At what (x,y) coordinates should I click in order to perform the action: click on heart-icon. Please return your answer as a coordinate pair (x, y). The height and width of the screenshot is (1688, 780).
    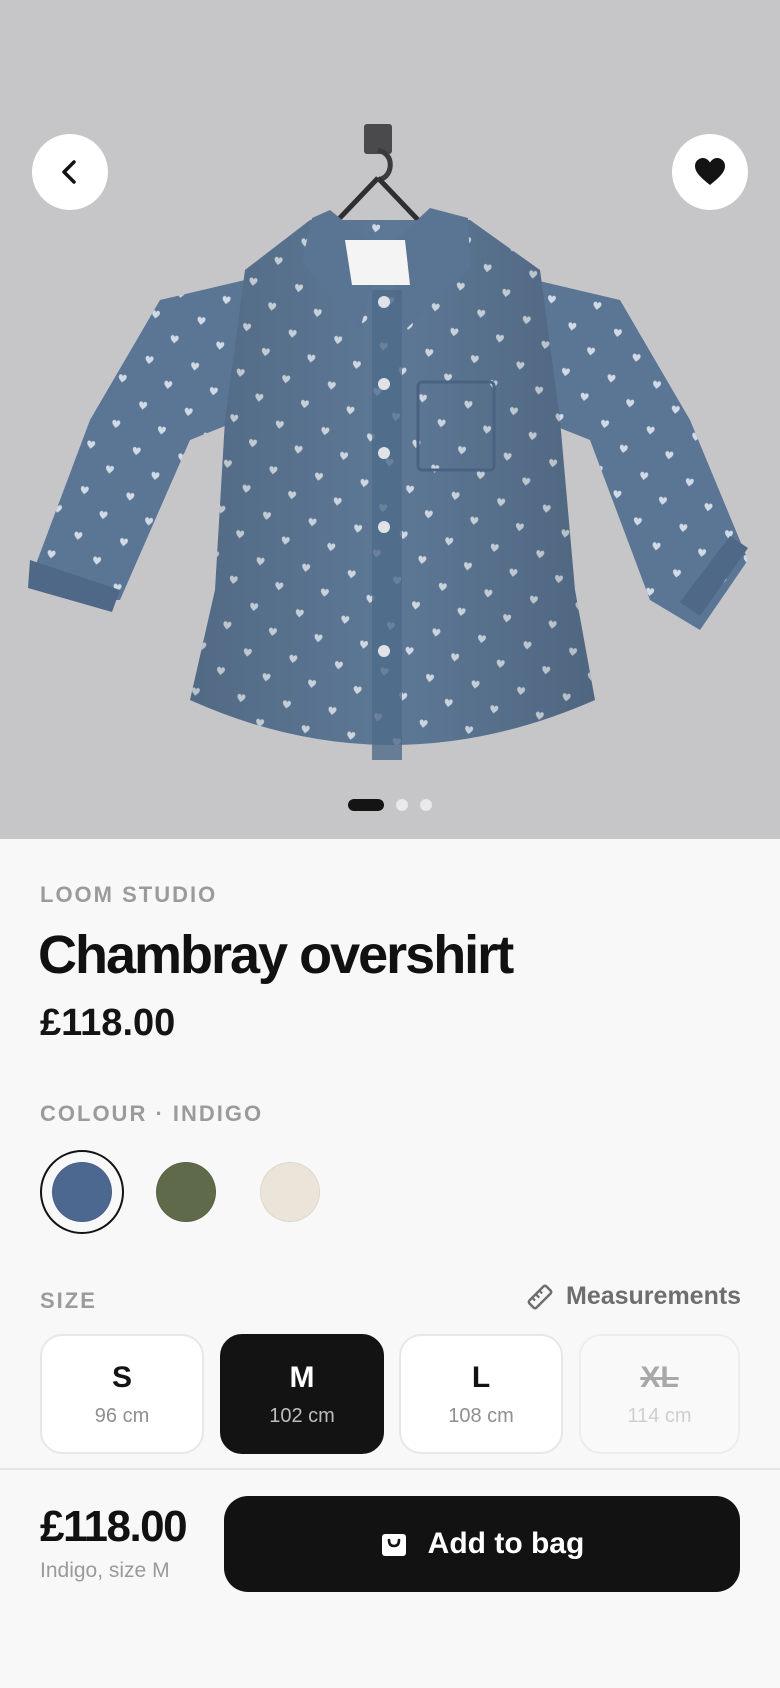
    Looking at the image, I should click on (710, 171).